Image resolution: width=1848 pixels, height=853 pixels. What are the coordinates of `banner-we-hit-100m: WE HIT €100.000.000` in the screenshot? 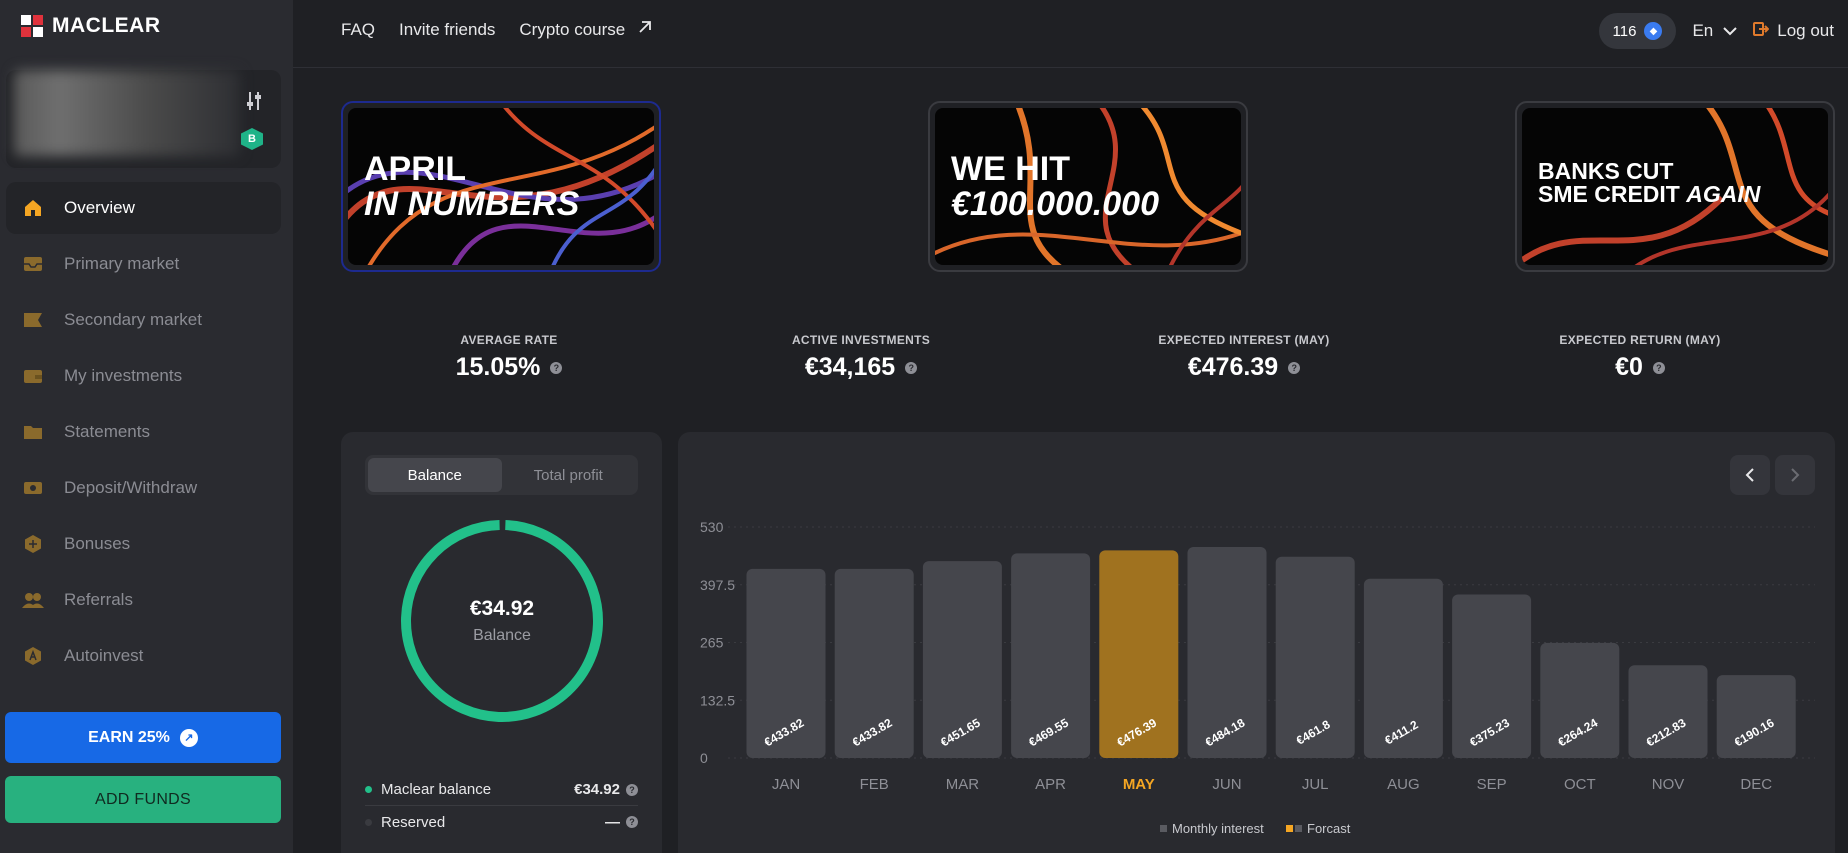 It's located at (1088, 186).